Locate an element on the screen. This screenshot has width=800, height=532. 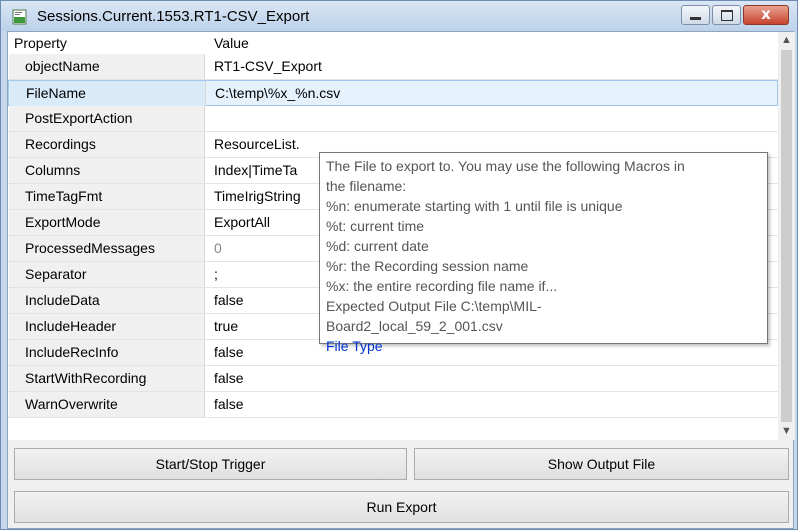
scroll-up-icon: ▲ is located at coordinates (786, 40).